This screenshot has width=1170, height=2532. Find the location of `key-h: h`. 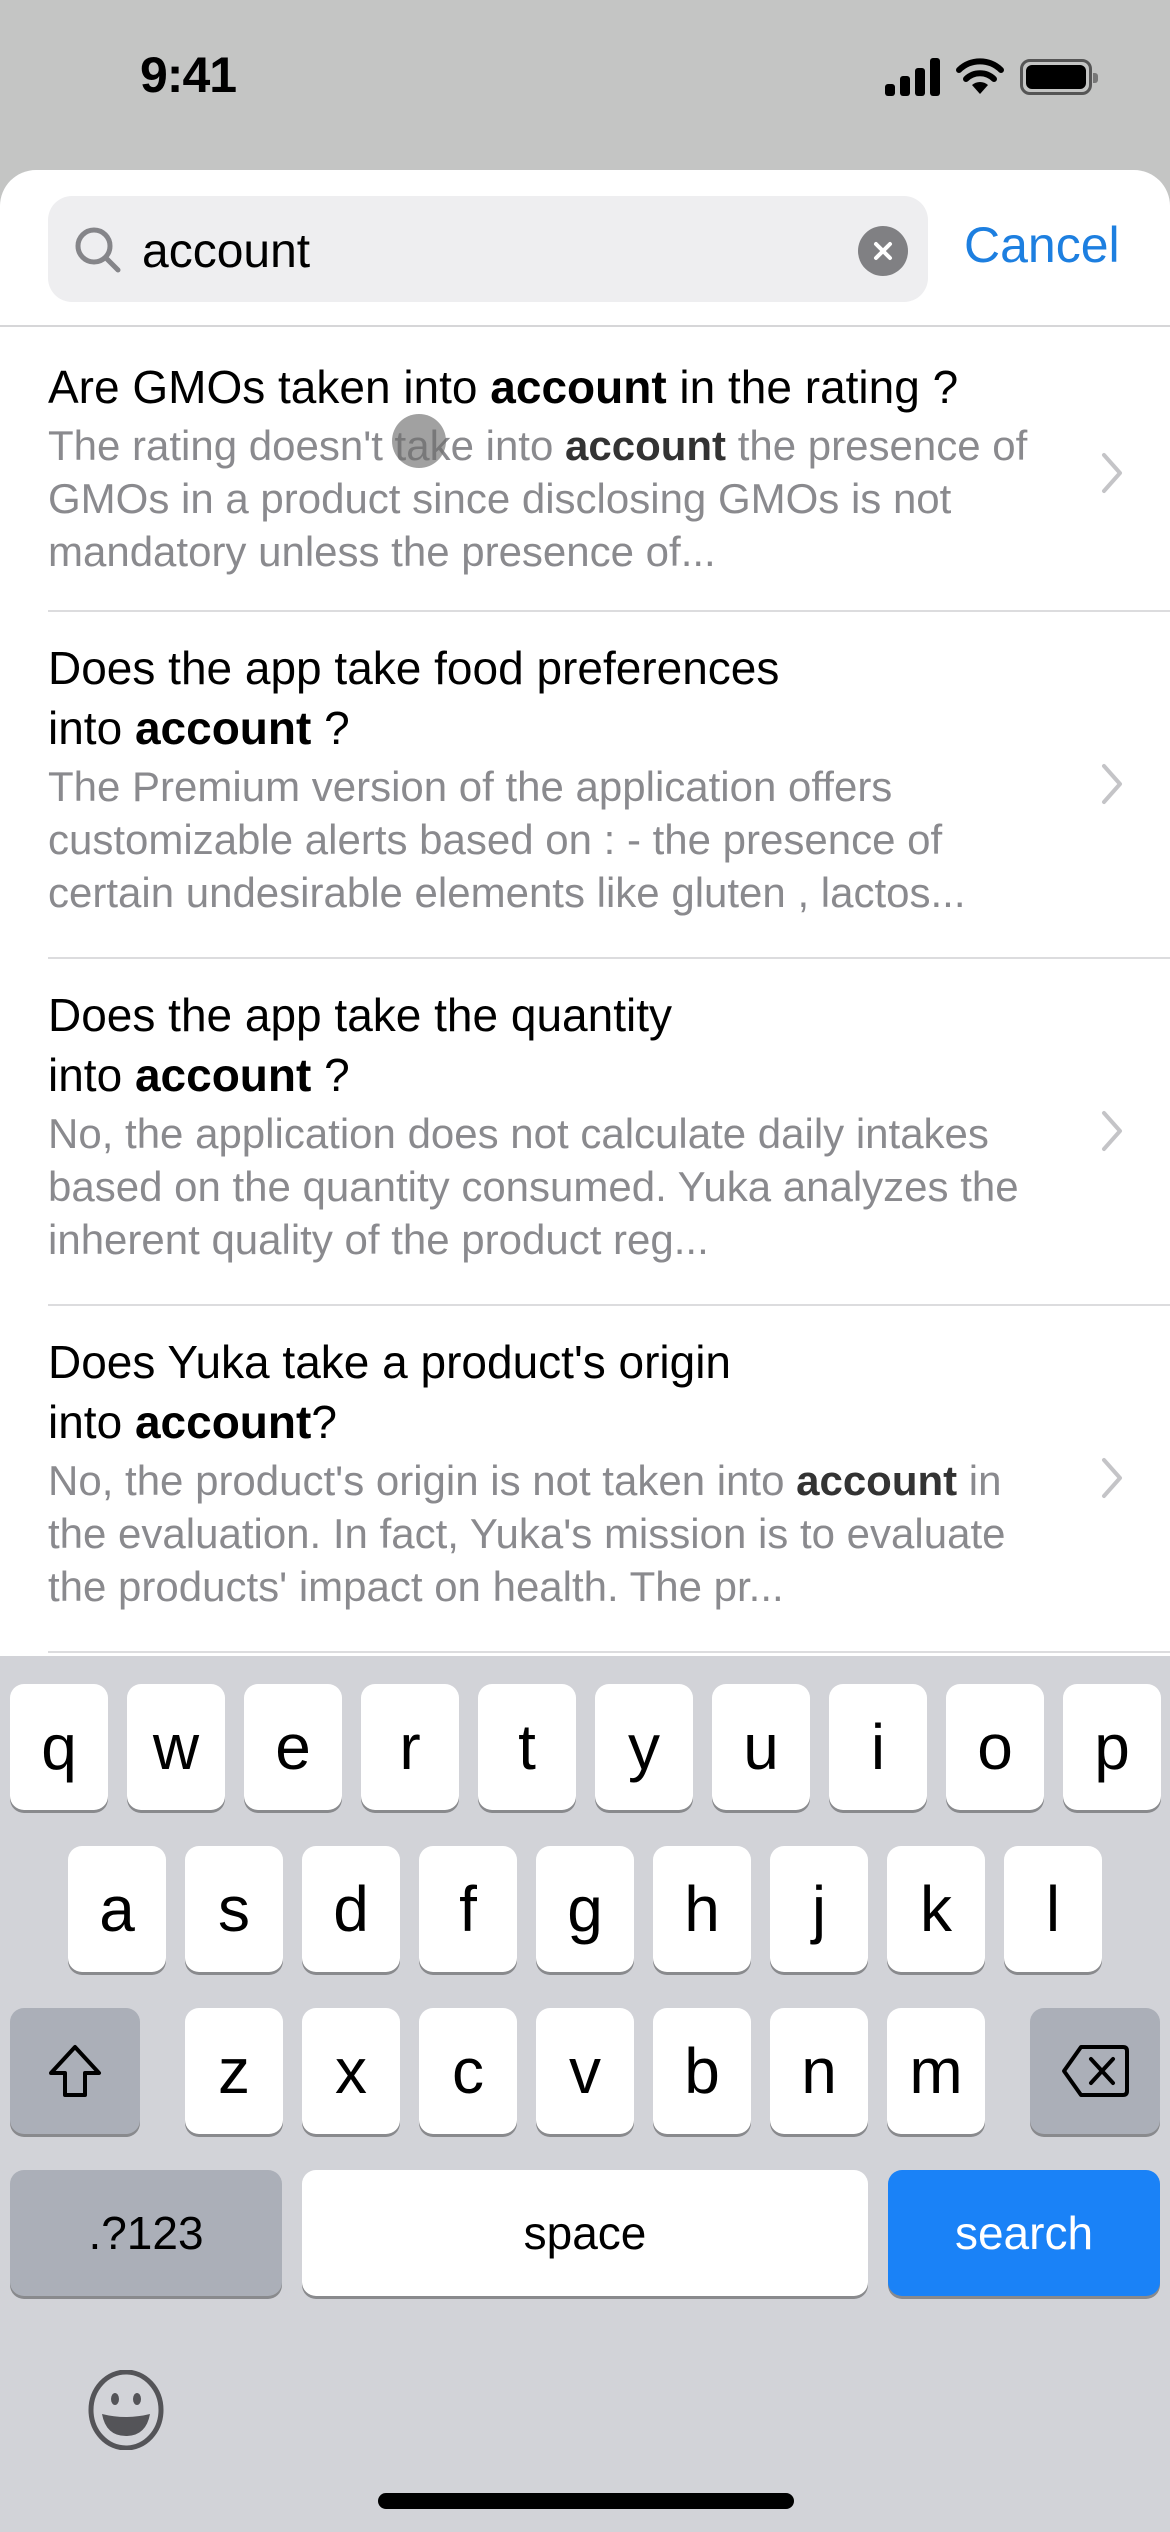

key-h: h is located at coordinates (702, 1909).